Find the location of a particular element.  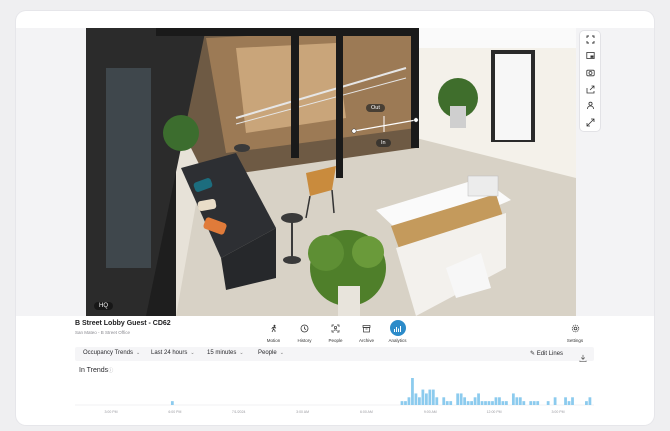

section-title-text: In Trends is located at coordinates (94, 370).